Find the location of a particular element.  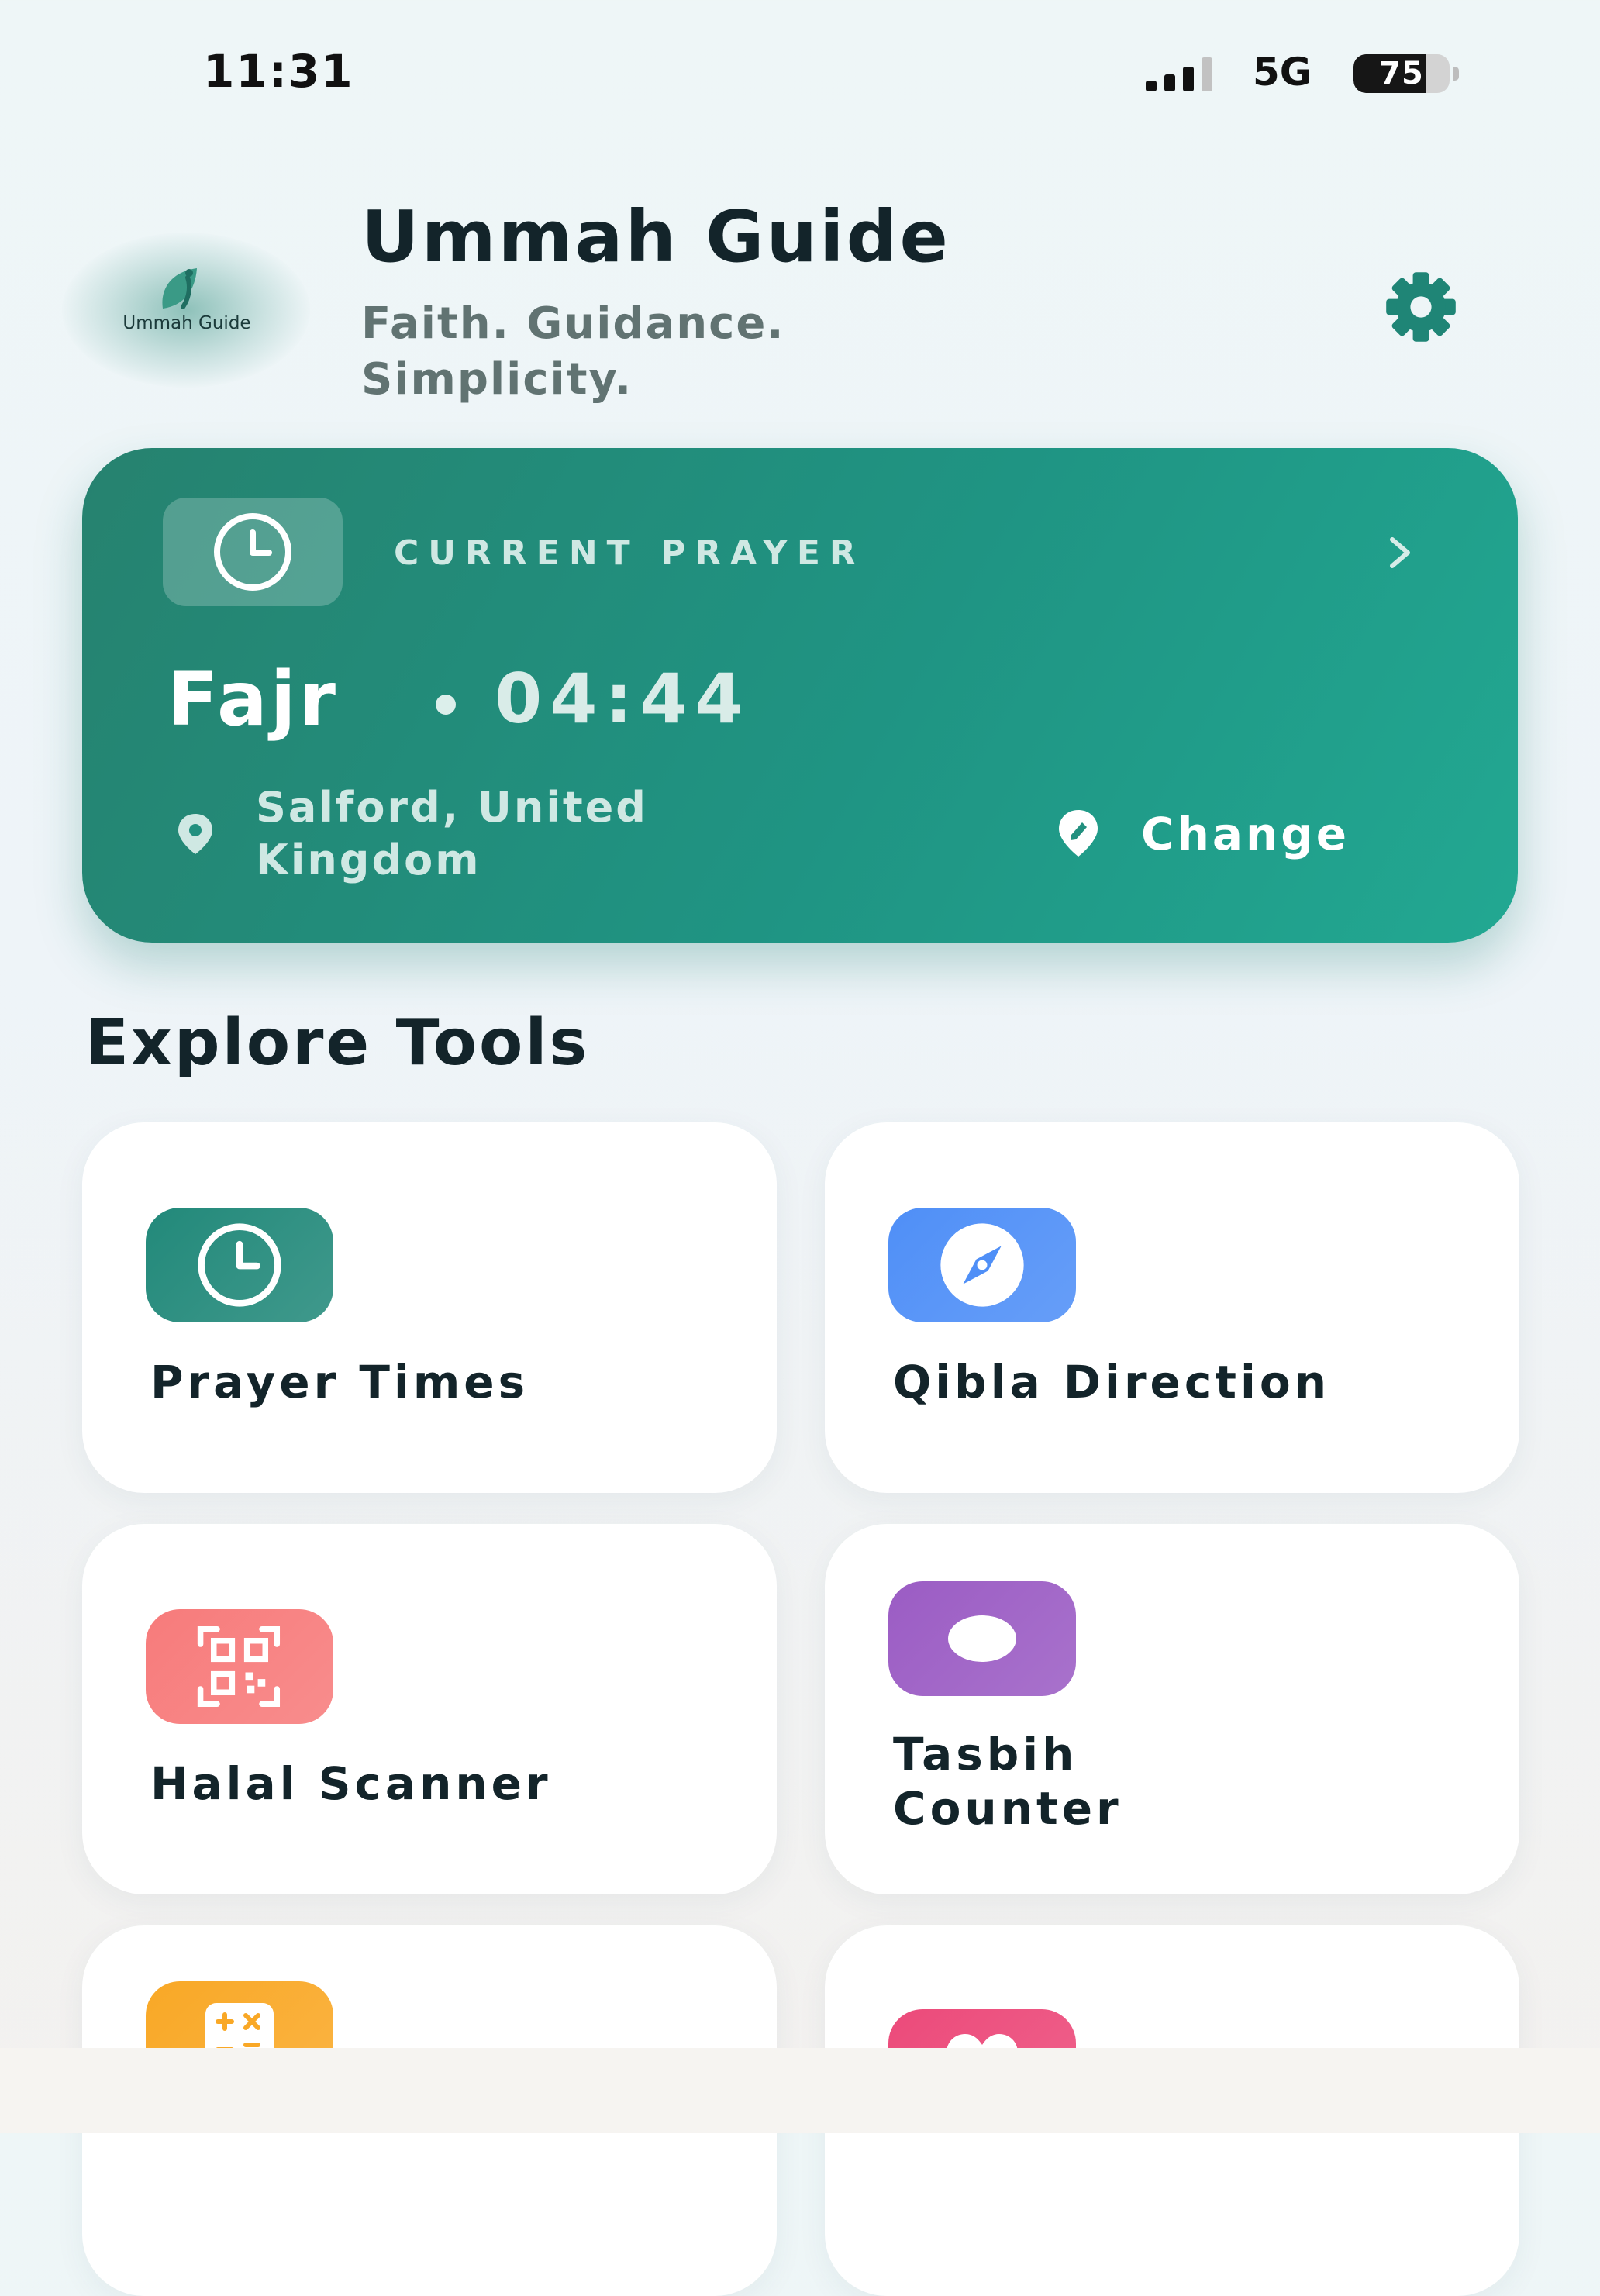

tasbih-icon is located at coordinates (982, 1639).